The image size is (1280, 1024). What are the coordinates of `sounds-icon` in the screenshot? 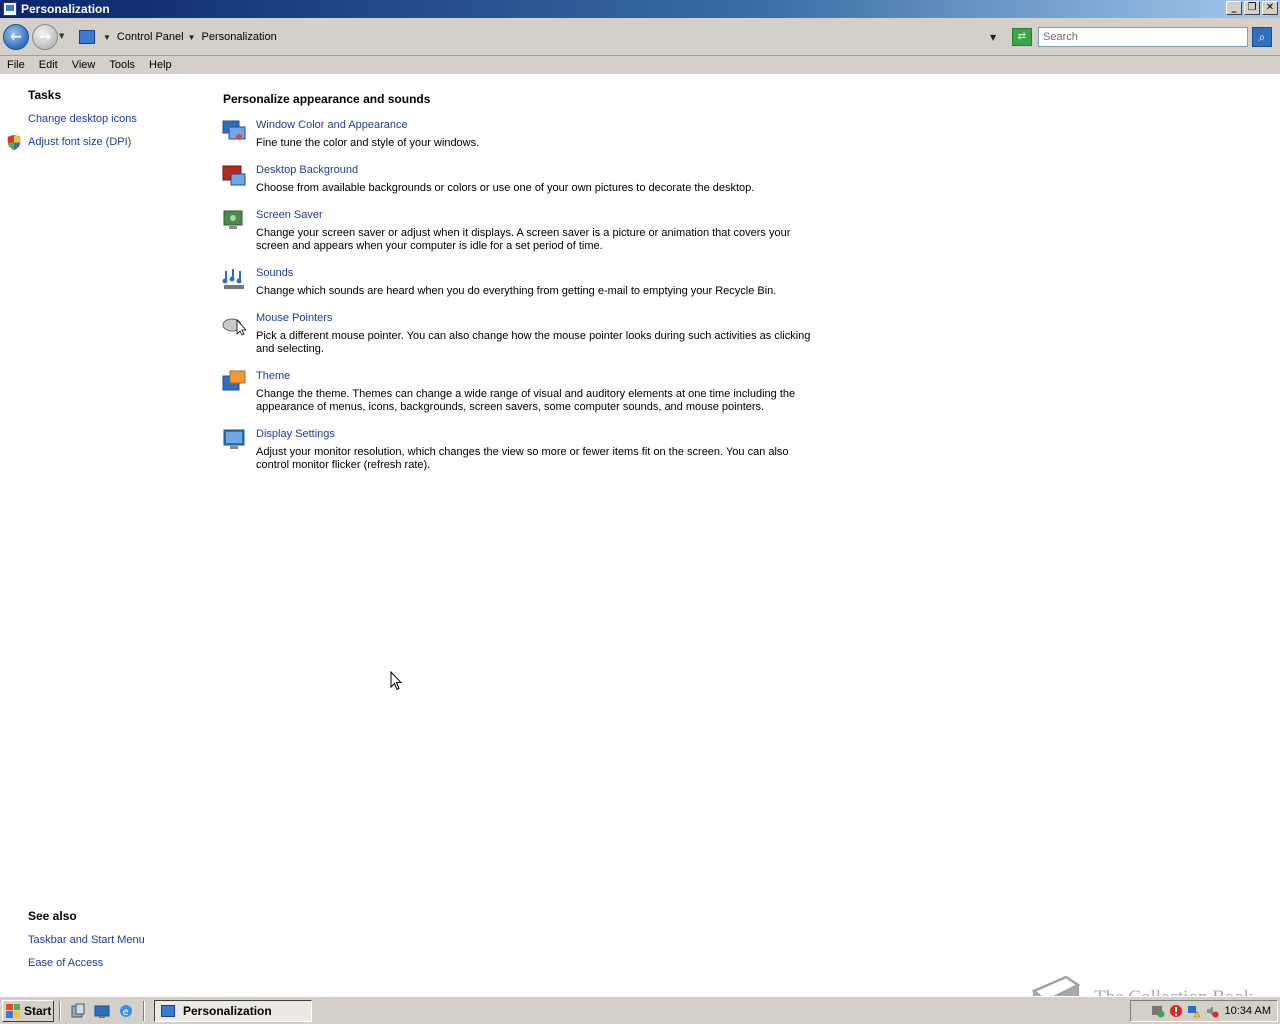 It's located at (233, 279).